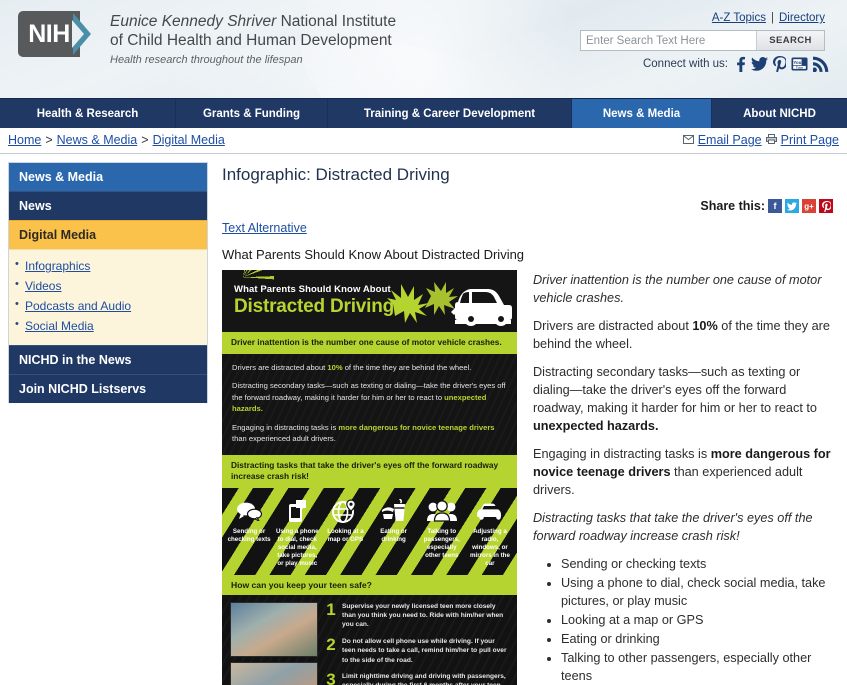 This screenshot has width=847, height=685. What do you see at coordinates (336, 21) in the screenshot?
I see `agency-name-rest: National Institute` at bounding box center [336, 21].